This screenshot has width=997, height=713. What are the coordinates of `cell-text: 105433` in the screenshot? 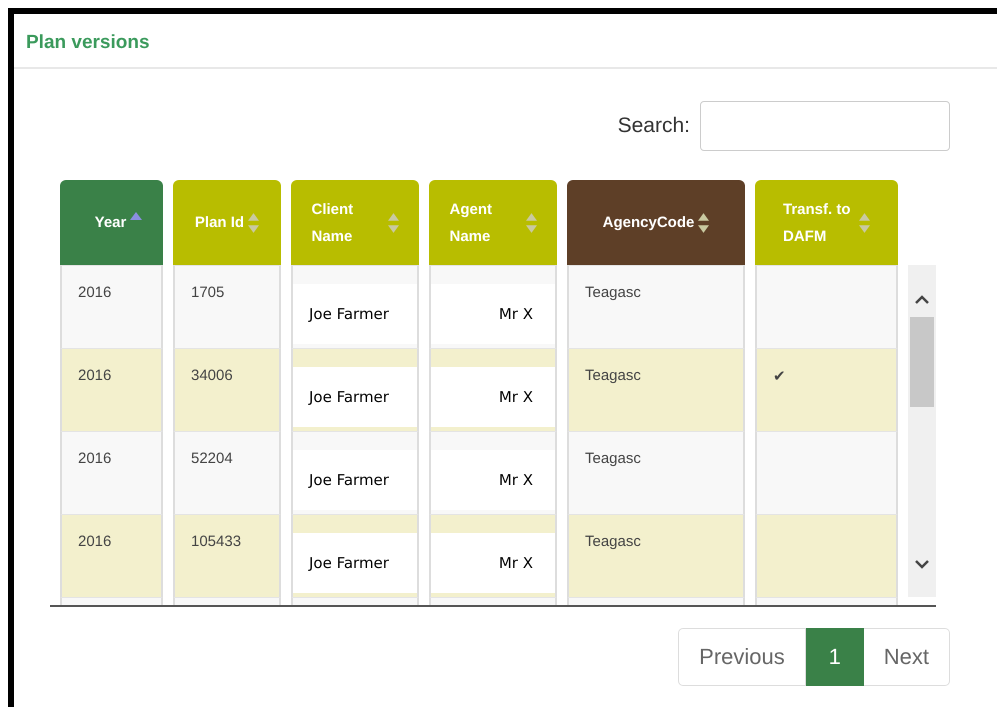 It's located at (216, 541).